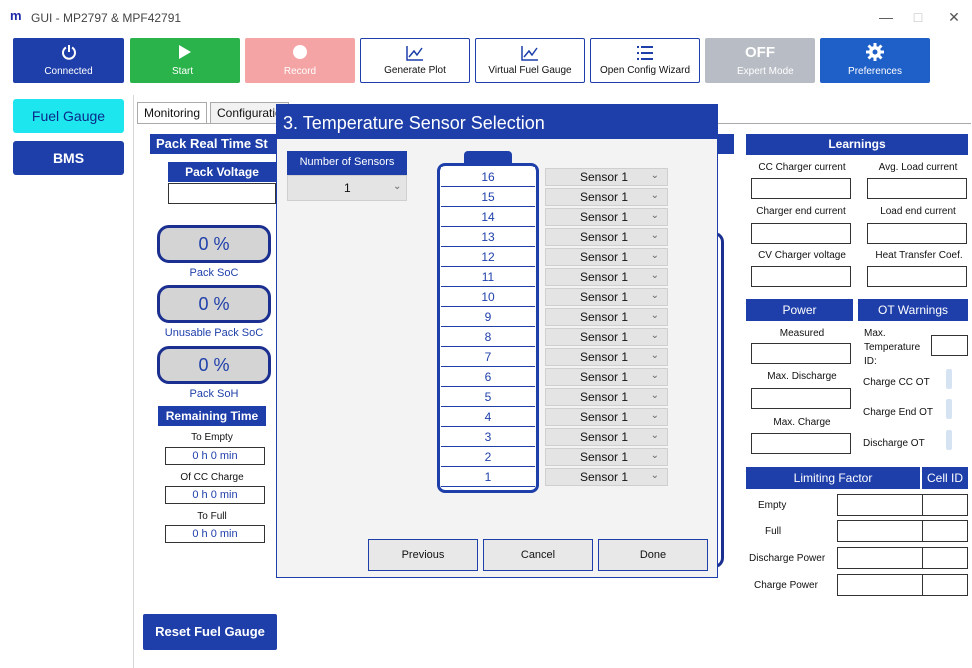  Describe the element at coordinates (945, 585) in the screenshot. I see `charge-power-cell-field` at that location.